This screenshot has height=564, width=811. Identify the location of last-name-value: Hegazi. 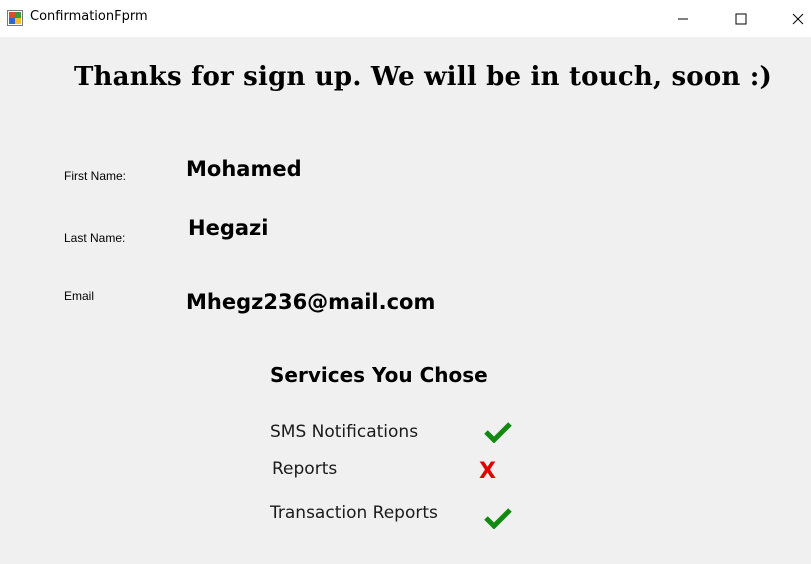
(228, 228).